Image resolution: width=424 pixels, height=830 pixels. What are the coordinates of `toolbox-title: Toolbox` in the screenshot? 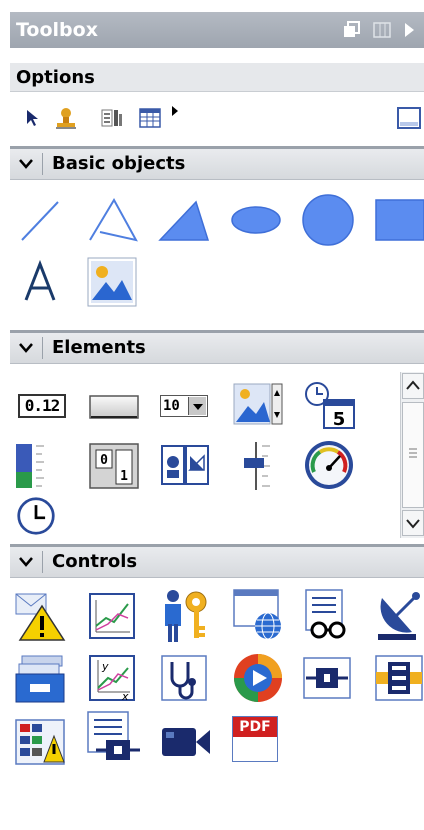 It's located at (57, 30).